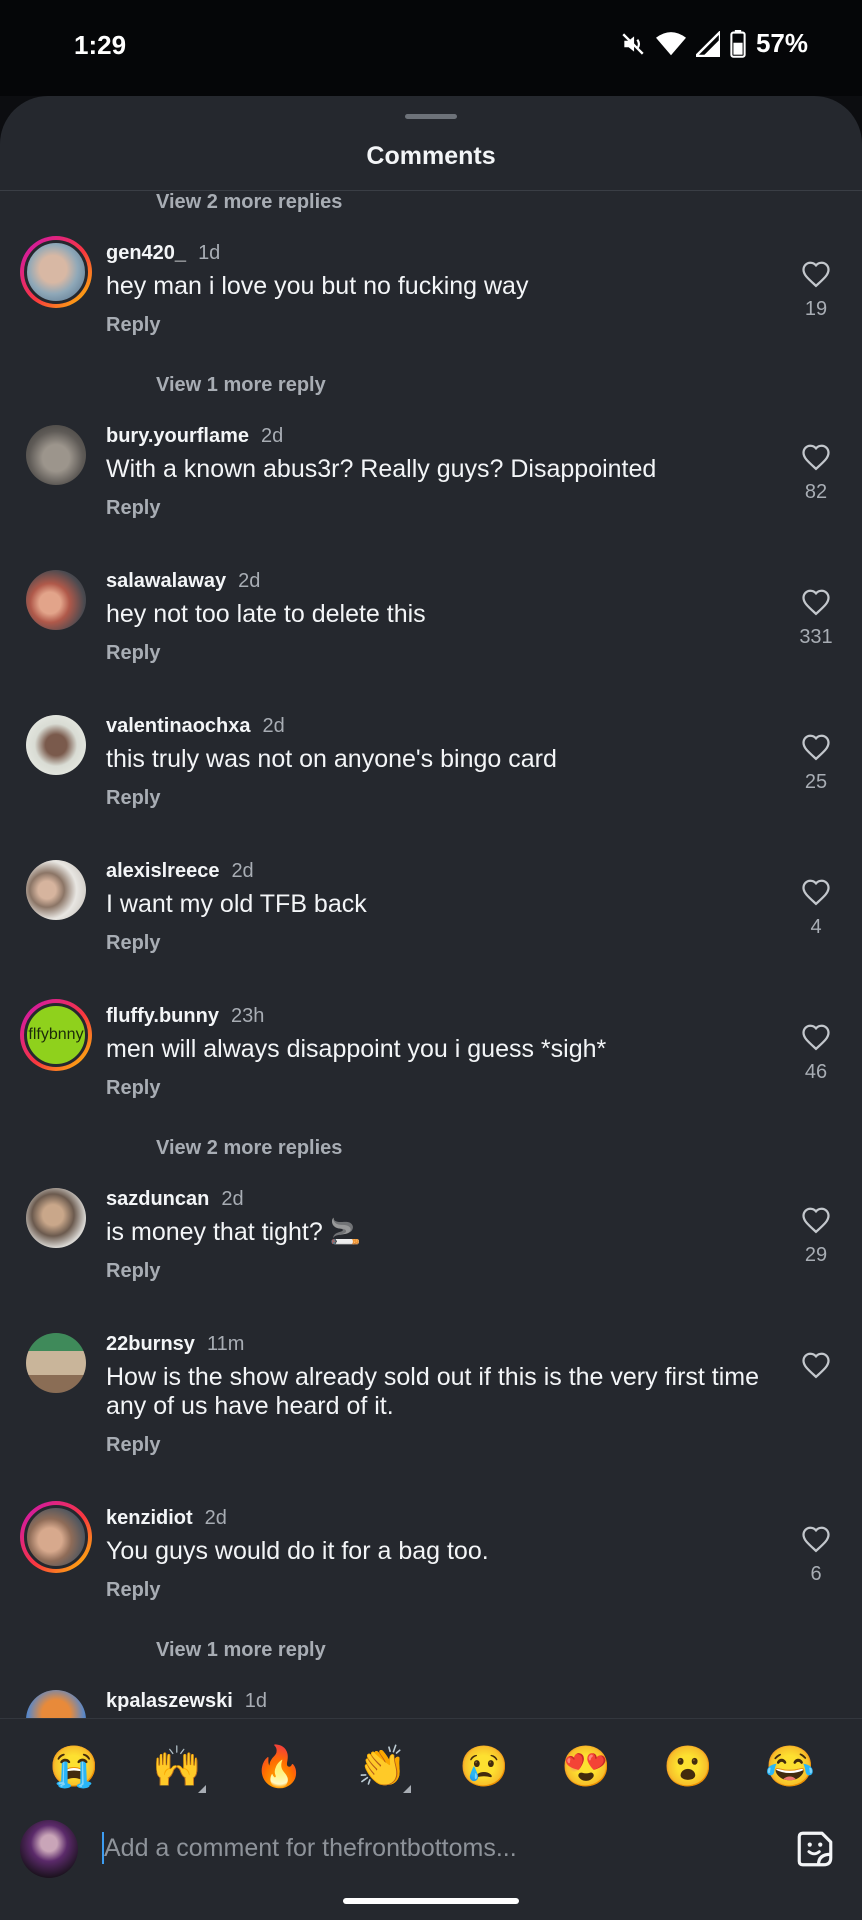 The height and width of the screenshot is (1920, 862). Describe the element at coordinates (149, 1518) in the screenshot. I see `comment-username: kenzidiot` at that location.